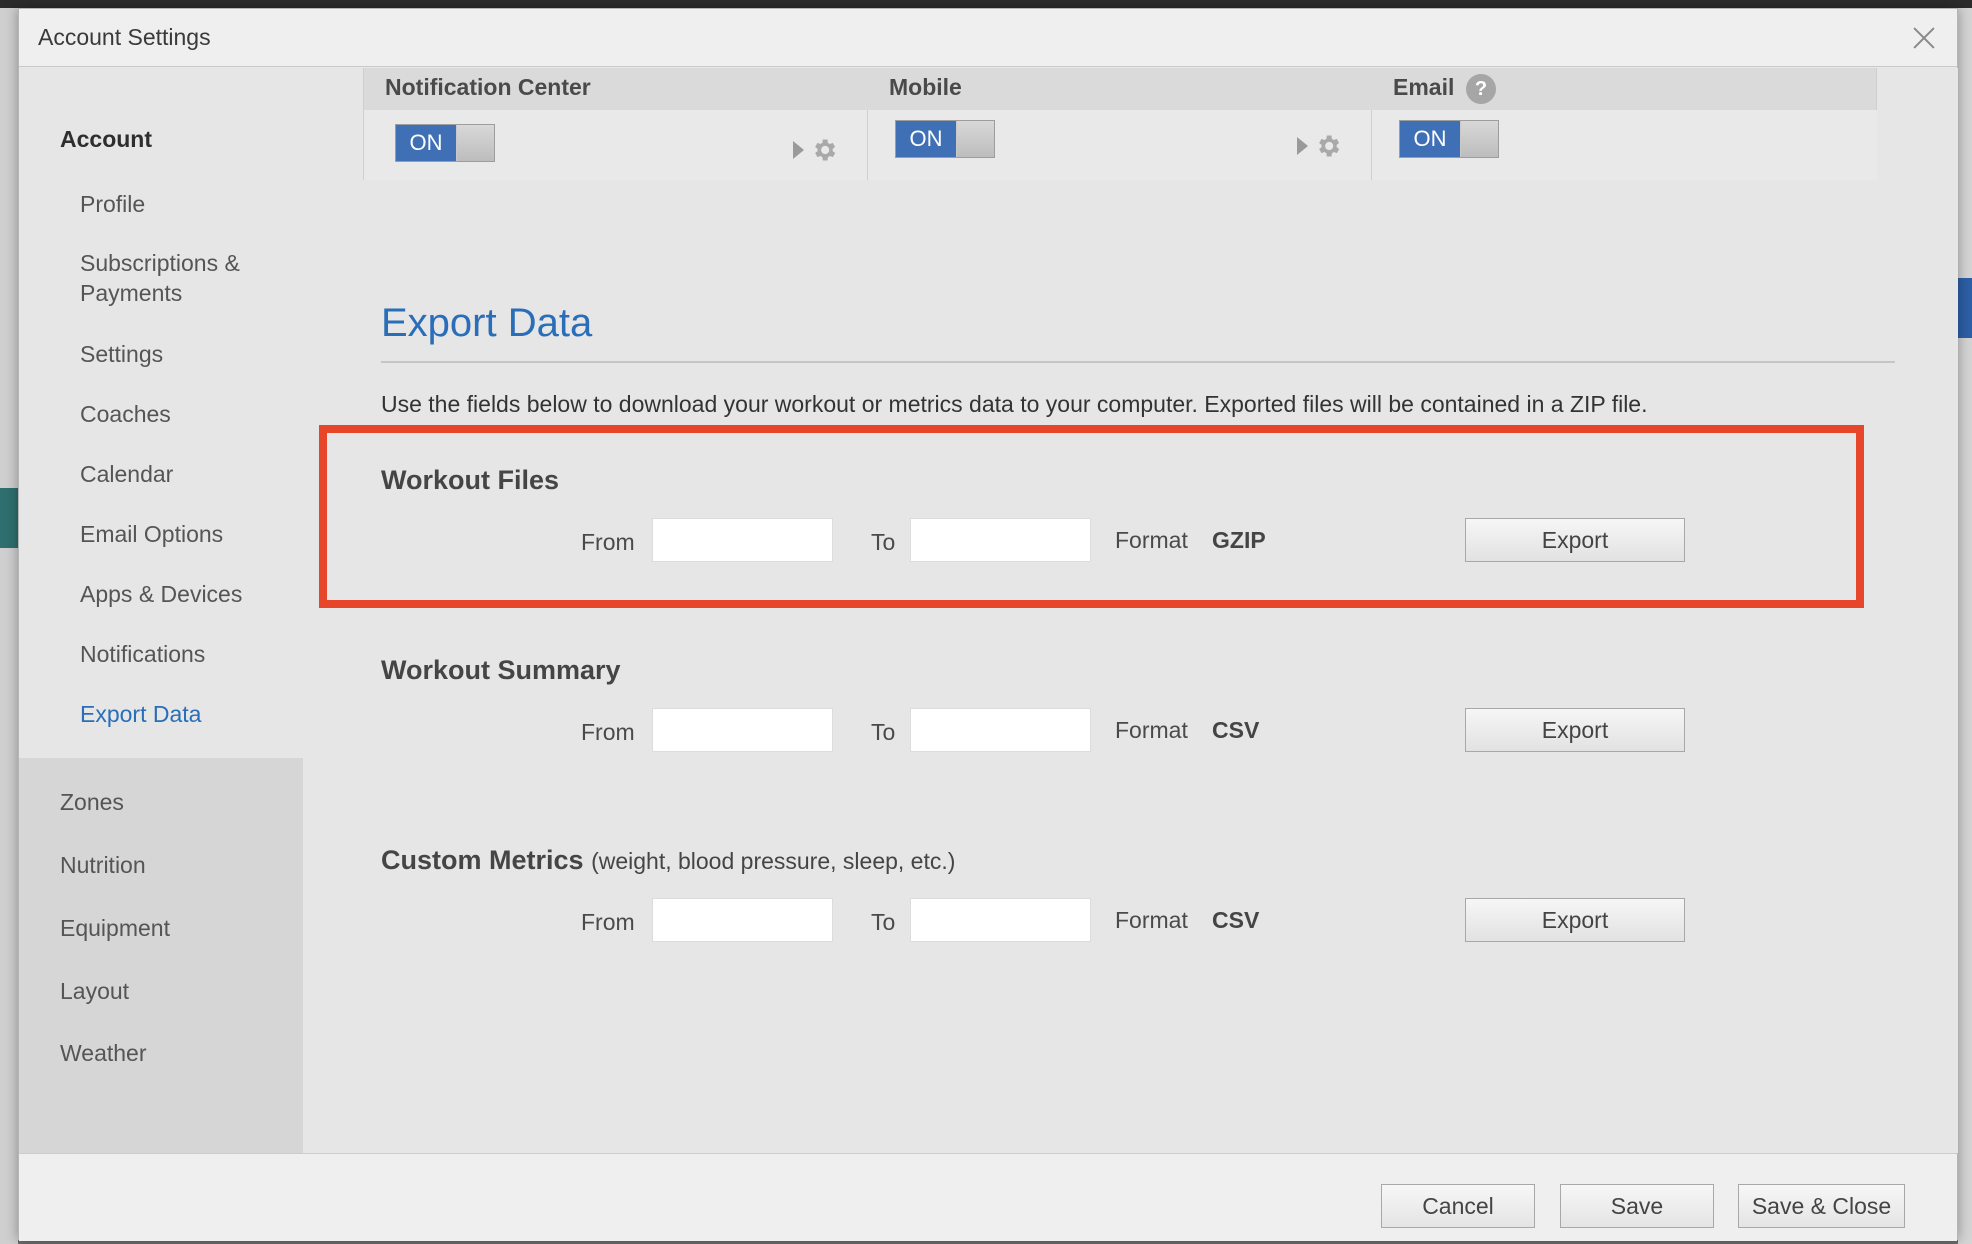  Describe the element at coordinates (151, 534) in the screenshot. I see `sidebar-item-email-options: Email Options` at that location.